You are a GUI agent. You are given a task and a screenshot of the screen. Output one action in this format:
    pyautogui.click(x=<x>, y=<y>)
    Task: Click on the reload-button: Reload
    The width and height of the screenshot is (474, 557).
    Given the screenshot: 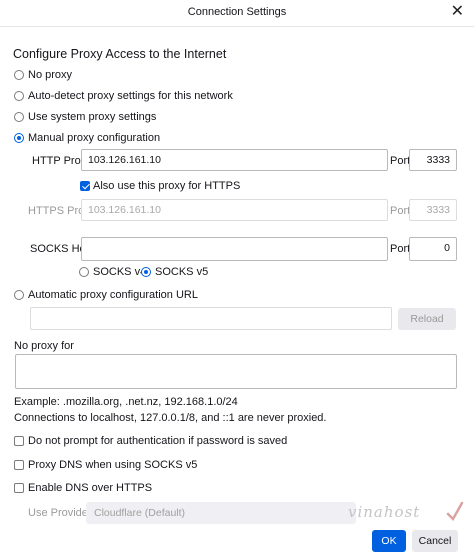 What is the action you would take?
    pyautogui.click(x=427, y=319)
    